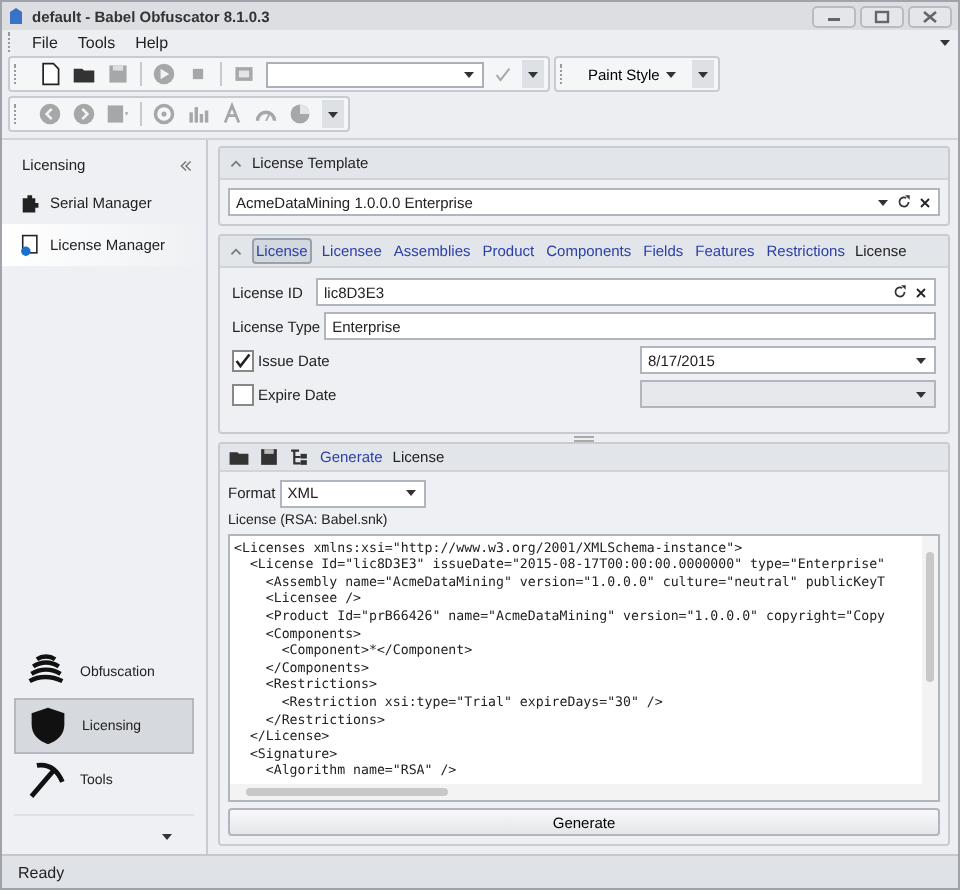 Image resolution: width=960 pixels, height=890 pixels. What do you see at coordinates (788, 394) in the screenshot?
I see `date-field` at bounding box center [788, 394].